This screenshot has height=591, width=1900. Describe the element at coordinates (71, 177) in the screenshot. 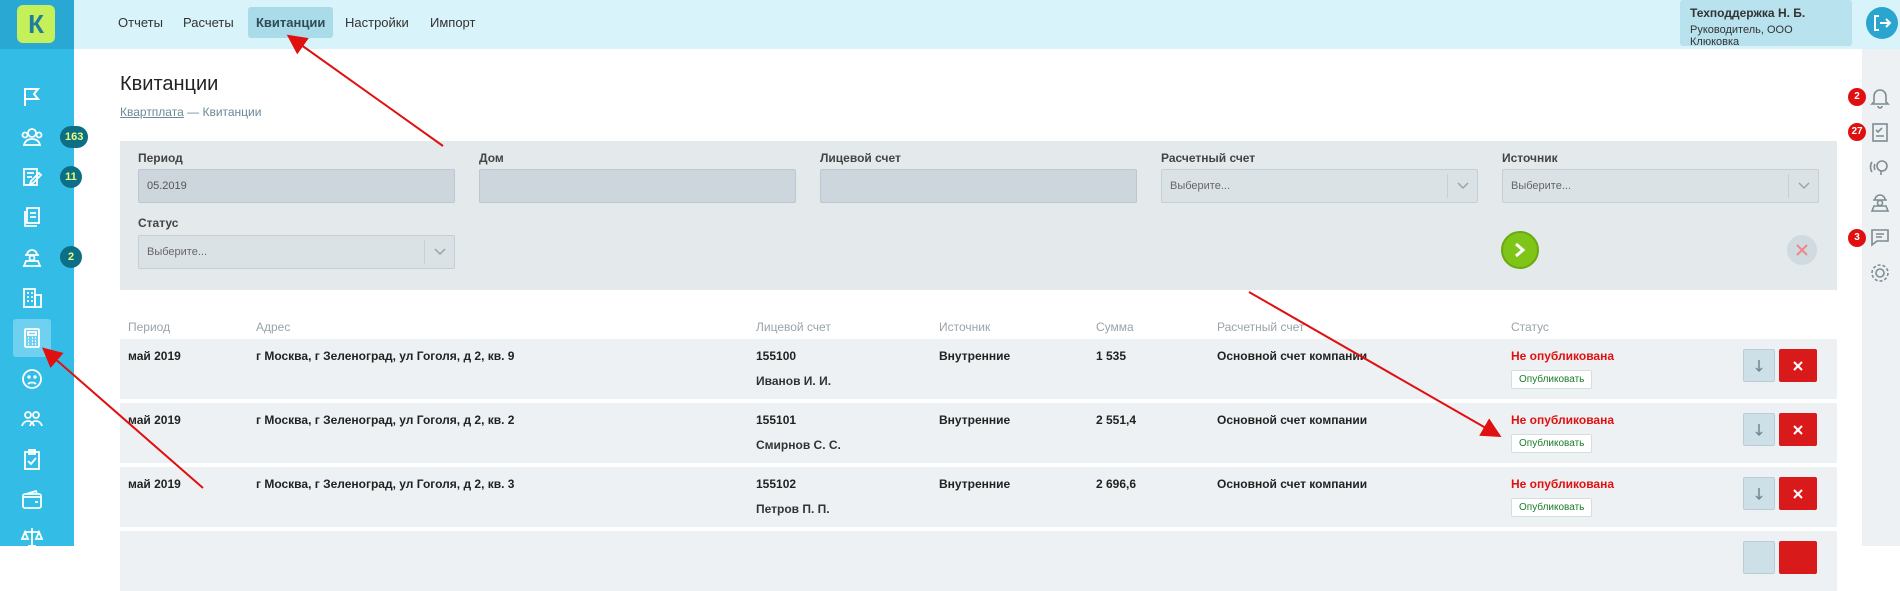

I see `edit-badge: 11` at that location.